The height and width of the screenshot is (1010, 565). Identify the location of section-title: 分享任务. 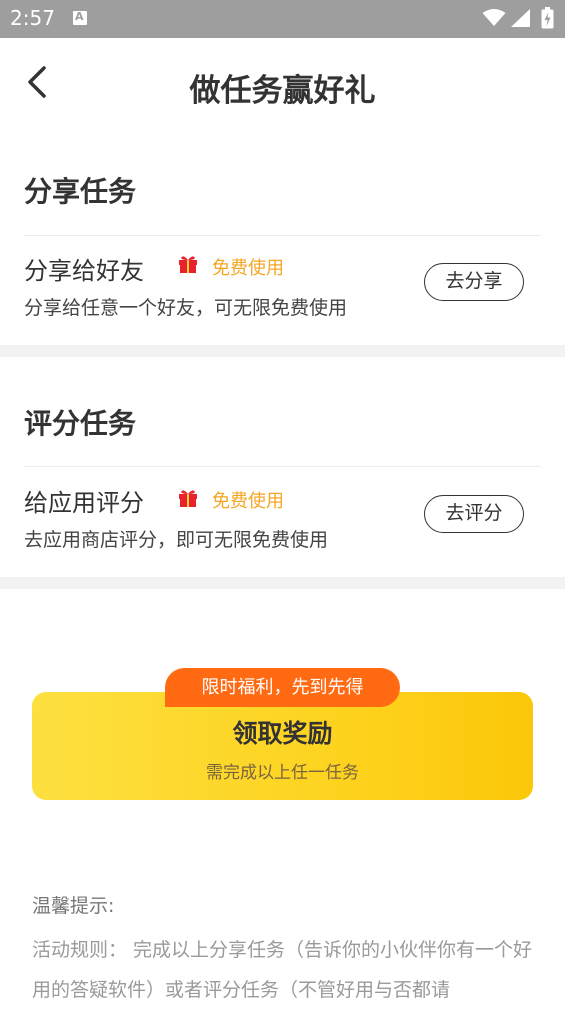
(80, 191).